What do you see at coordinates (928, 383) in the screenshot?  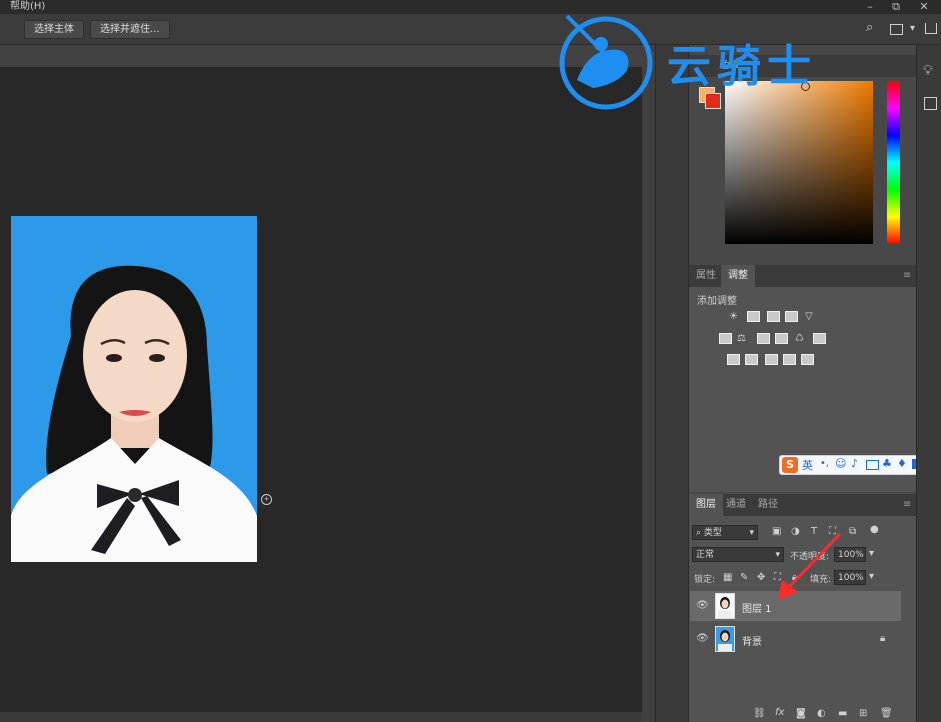 I see `right-icon-strip: 💡︎` at bounding box center [928, 383].